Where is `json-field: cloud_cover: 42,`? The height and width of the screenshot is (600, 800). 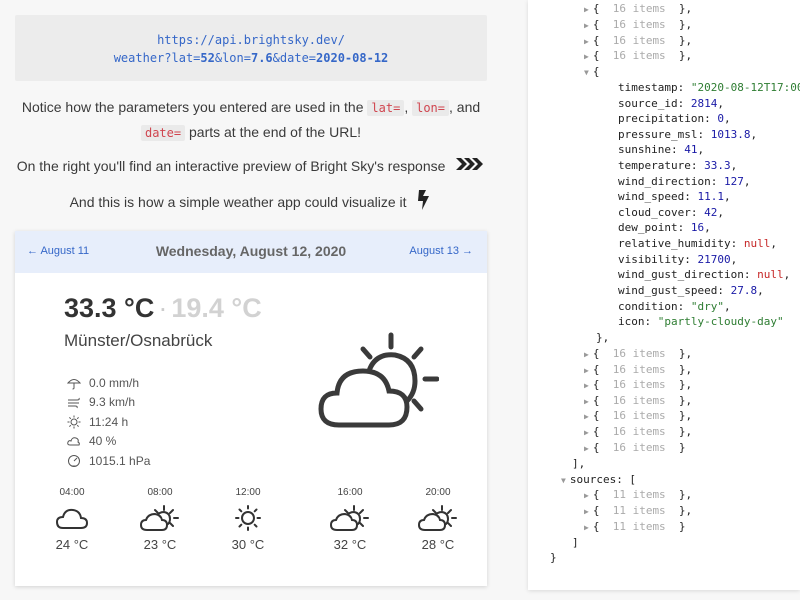
json-field: cloud_cover: 42, is located at coordinates (671, 212).